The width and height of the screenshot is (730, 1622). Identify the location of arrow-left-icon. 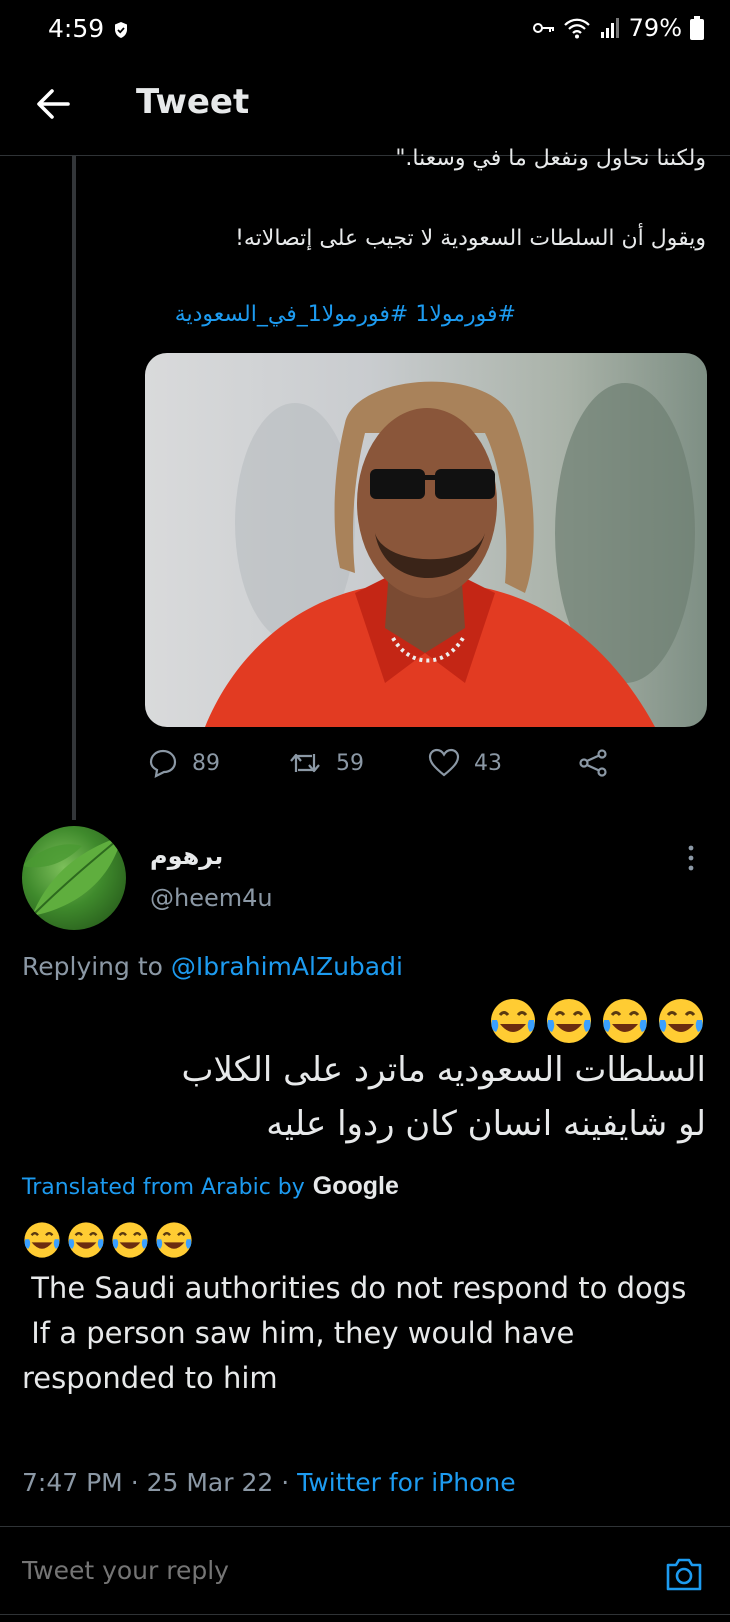
(53, 104).